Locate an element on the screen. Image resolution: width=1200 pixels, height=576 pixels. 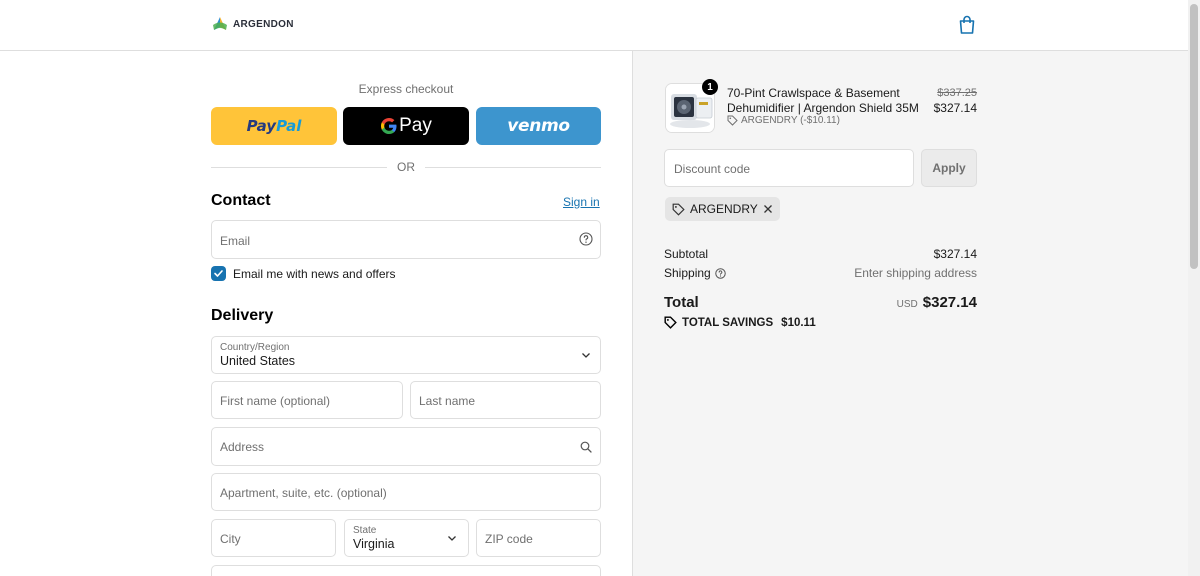
google-g-icon is located at coordinates (389, 126).